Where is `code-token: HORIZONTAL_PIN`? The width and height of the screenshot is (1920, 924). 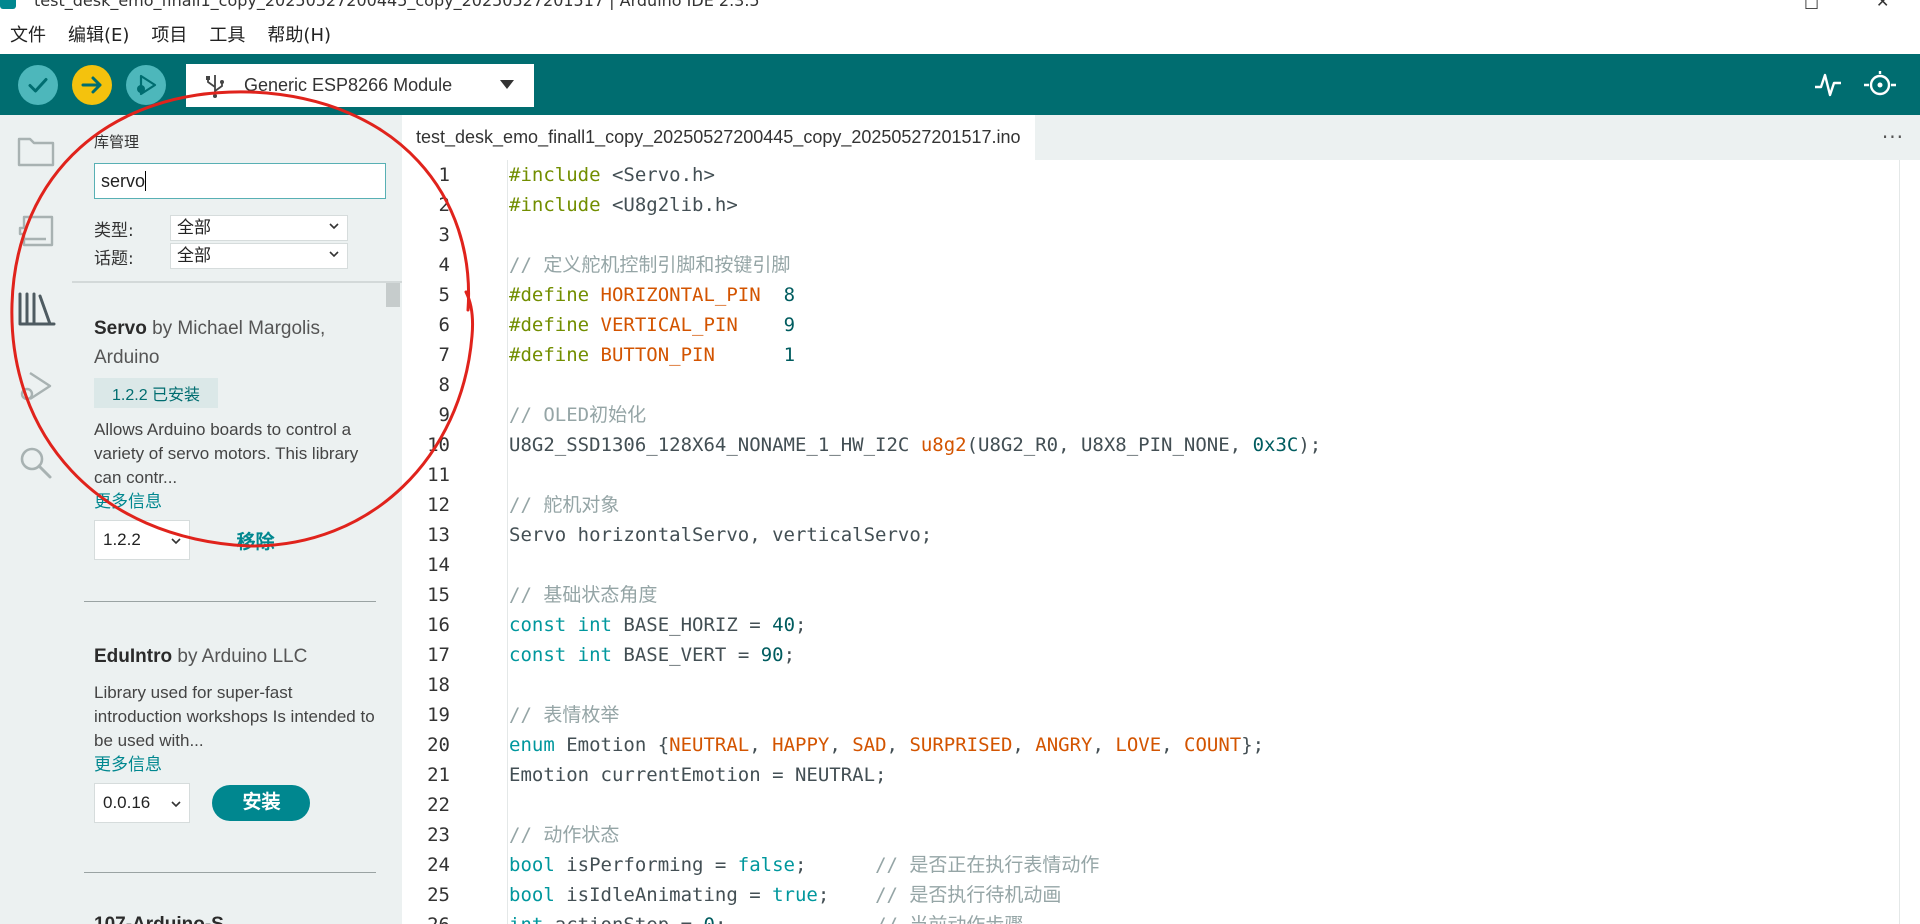 code-token: HORIZONTAL_PIN is located at coordinates (680, 295).